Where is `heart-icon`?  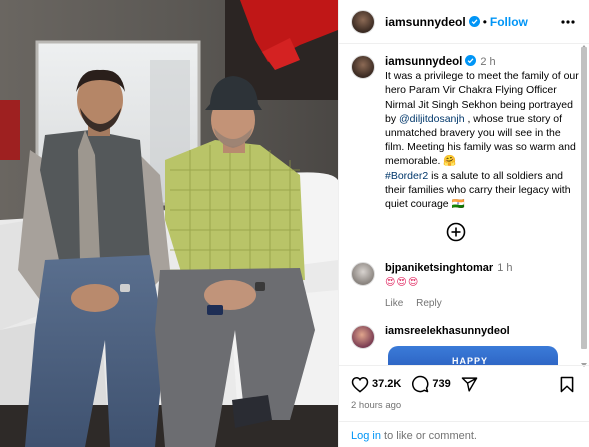
heart-icon is located at coordinates (360, 384).